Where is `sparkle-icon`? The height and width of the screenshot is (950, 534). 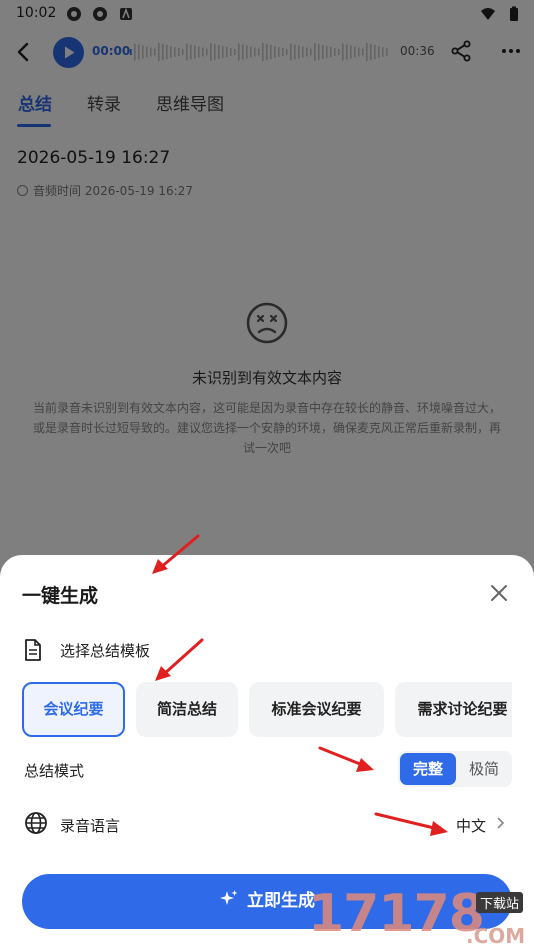
sparkle-icon is located at coordinates (229, 897).